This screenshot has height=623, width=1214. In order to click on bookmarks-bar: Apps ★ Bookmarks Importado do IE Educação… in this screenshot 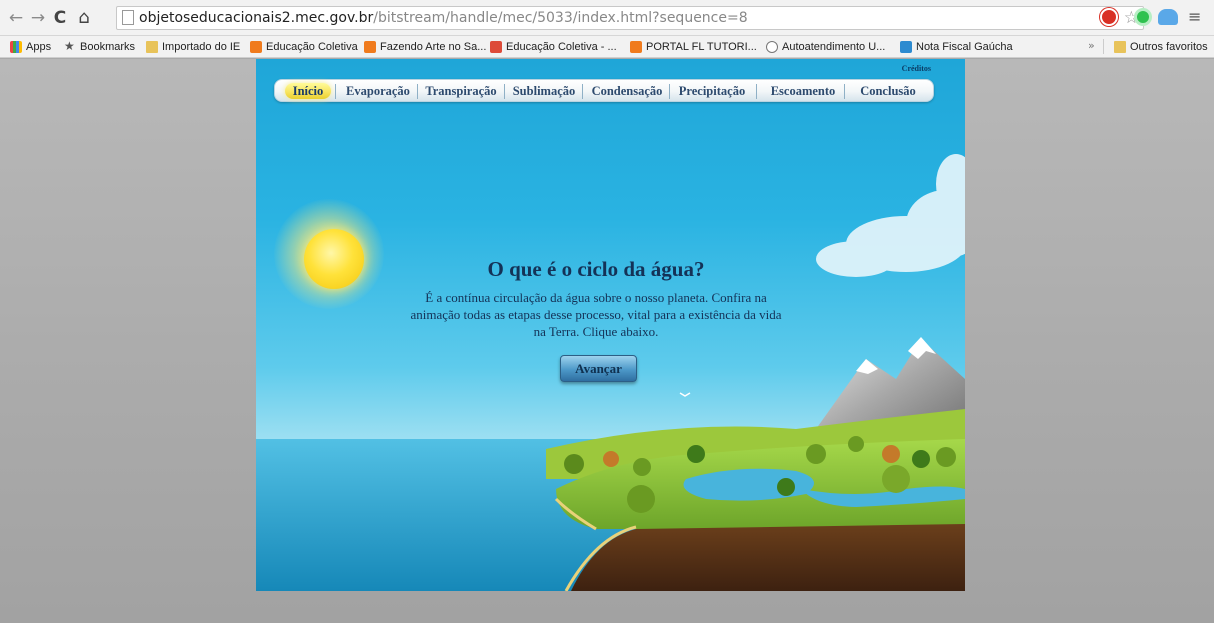, I will do `click(607, 47)`.